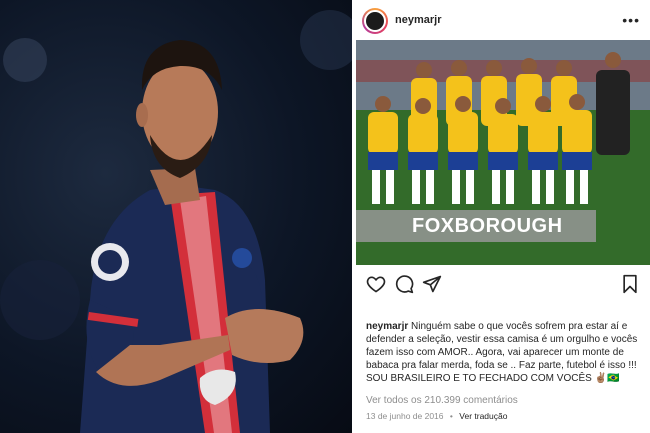 This screenshot has width=650, height=433. I want to click on post-header: neymarjr •••, so click(501, 20).